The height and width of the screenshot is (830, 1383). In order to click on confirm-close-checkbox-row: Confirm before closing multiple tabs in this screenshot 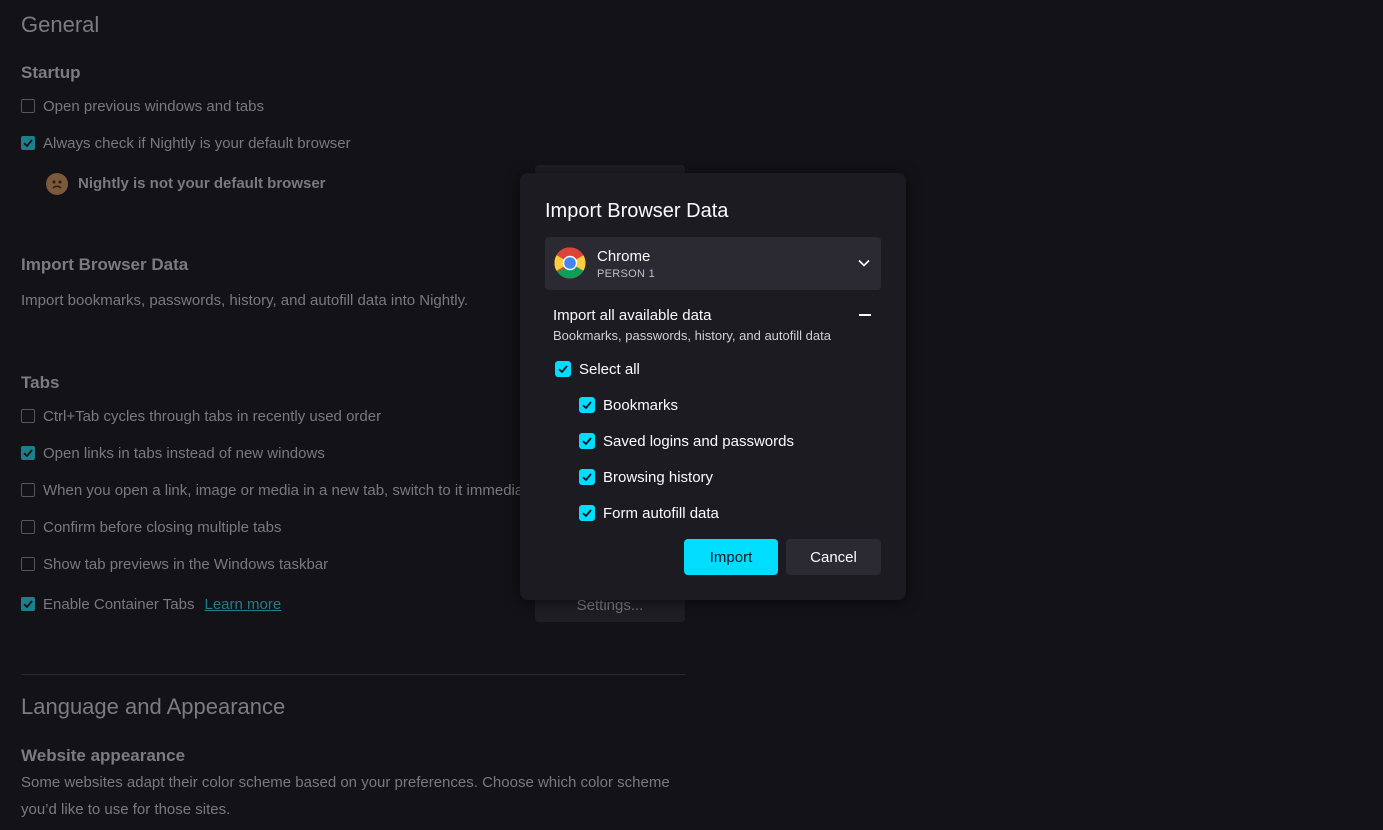, I will do `click(151, 527)`.